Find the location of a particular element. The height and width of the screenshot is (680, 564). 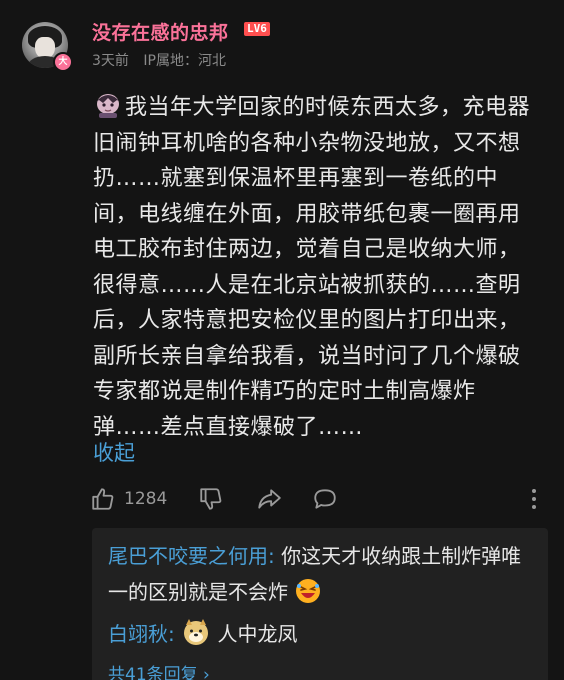

reply-button is located at coordinates (325, 499).